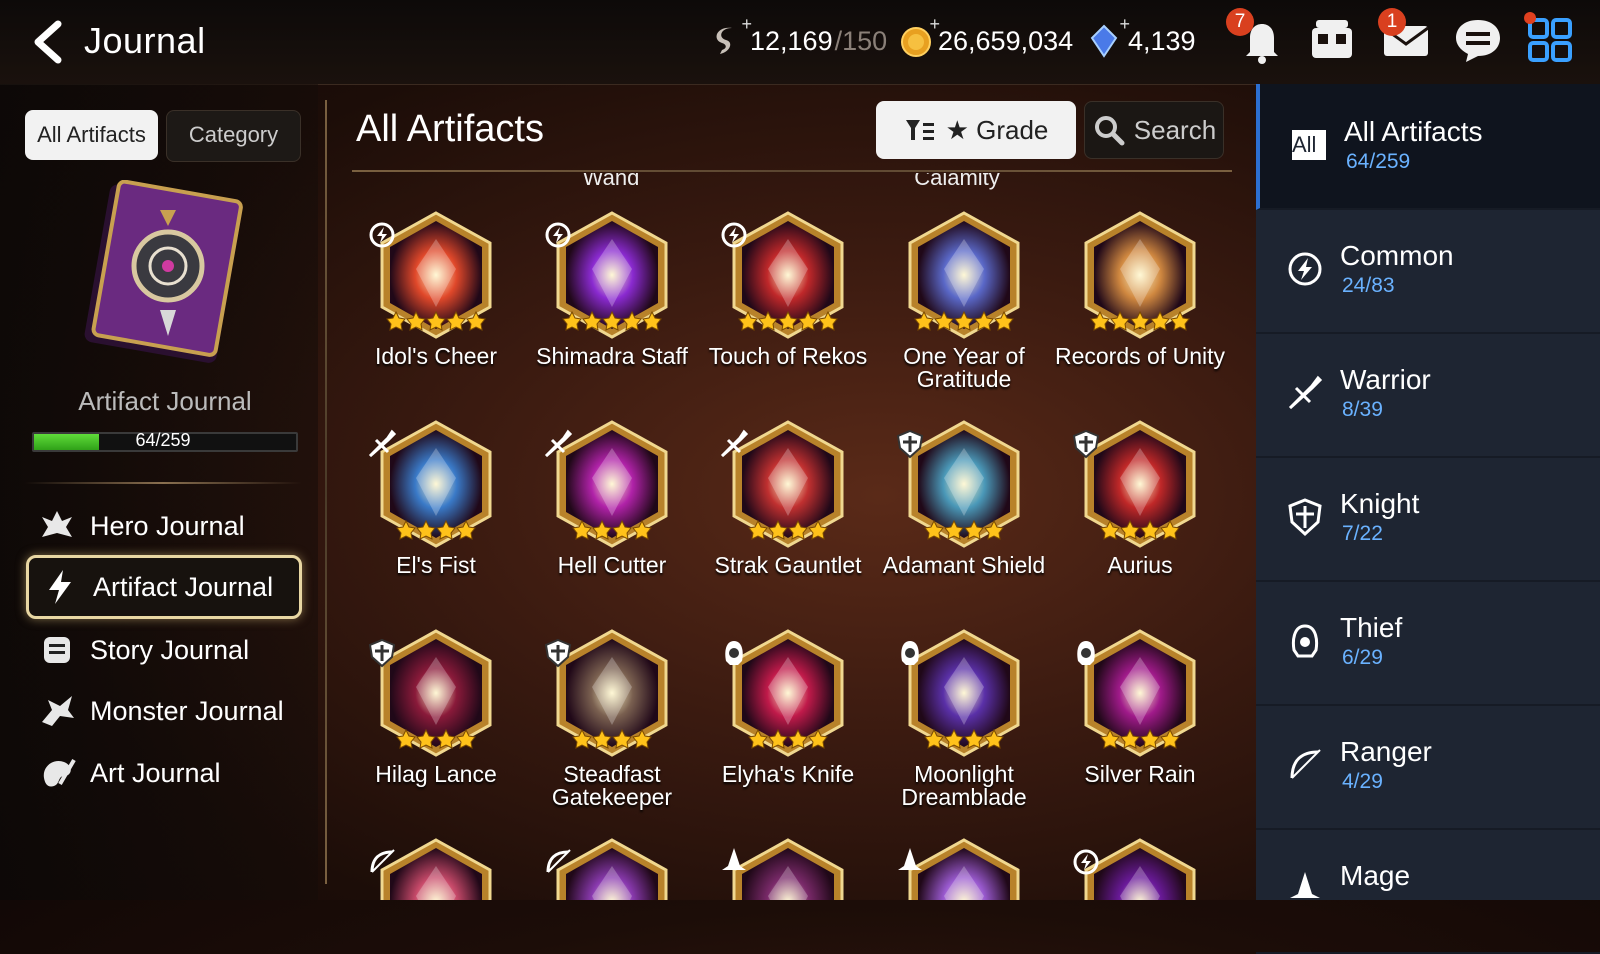 This screenshot has height=954, width=1600. I want to click on category-count: 7/22, so click(1362, 533).